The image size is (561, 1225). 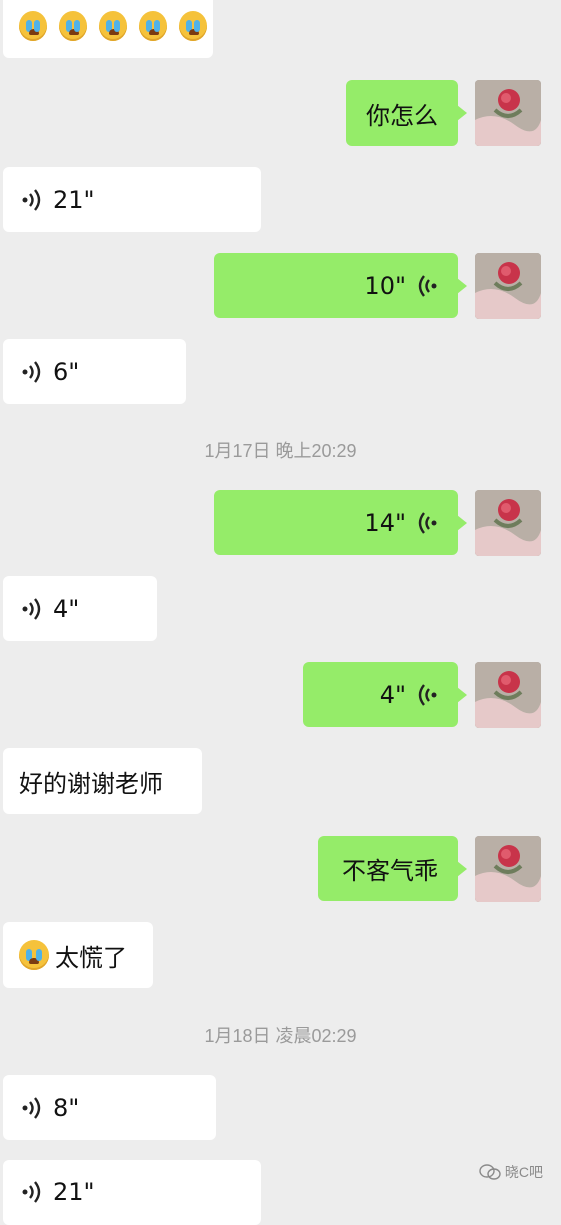 I want to click on voice-duration: 8", so click(x=66, y=1107).